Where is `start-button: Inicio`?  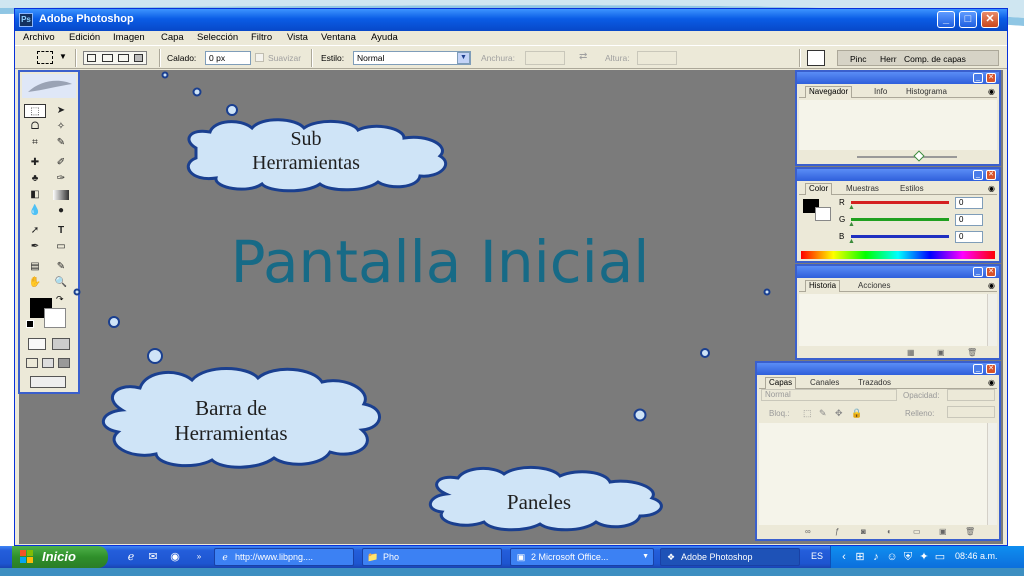
start-button: Inicio is located at coordinates (60, 557).